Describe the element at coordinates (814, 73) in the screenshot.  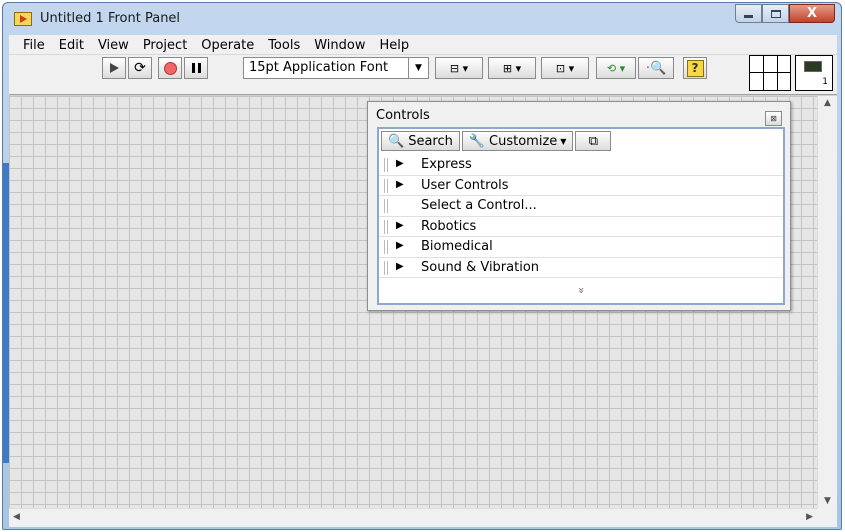
I see `vi-icon: 1` at that location.